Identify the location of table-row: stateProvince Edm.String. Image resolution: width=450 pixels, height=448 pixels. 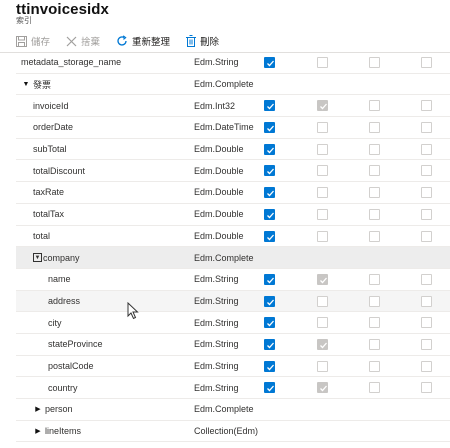
(233, 345).